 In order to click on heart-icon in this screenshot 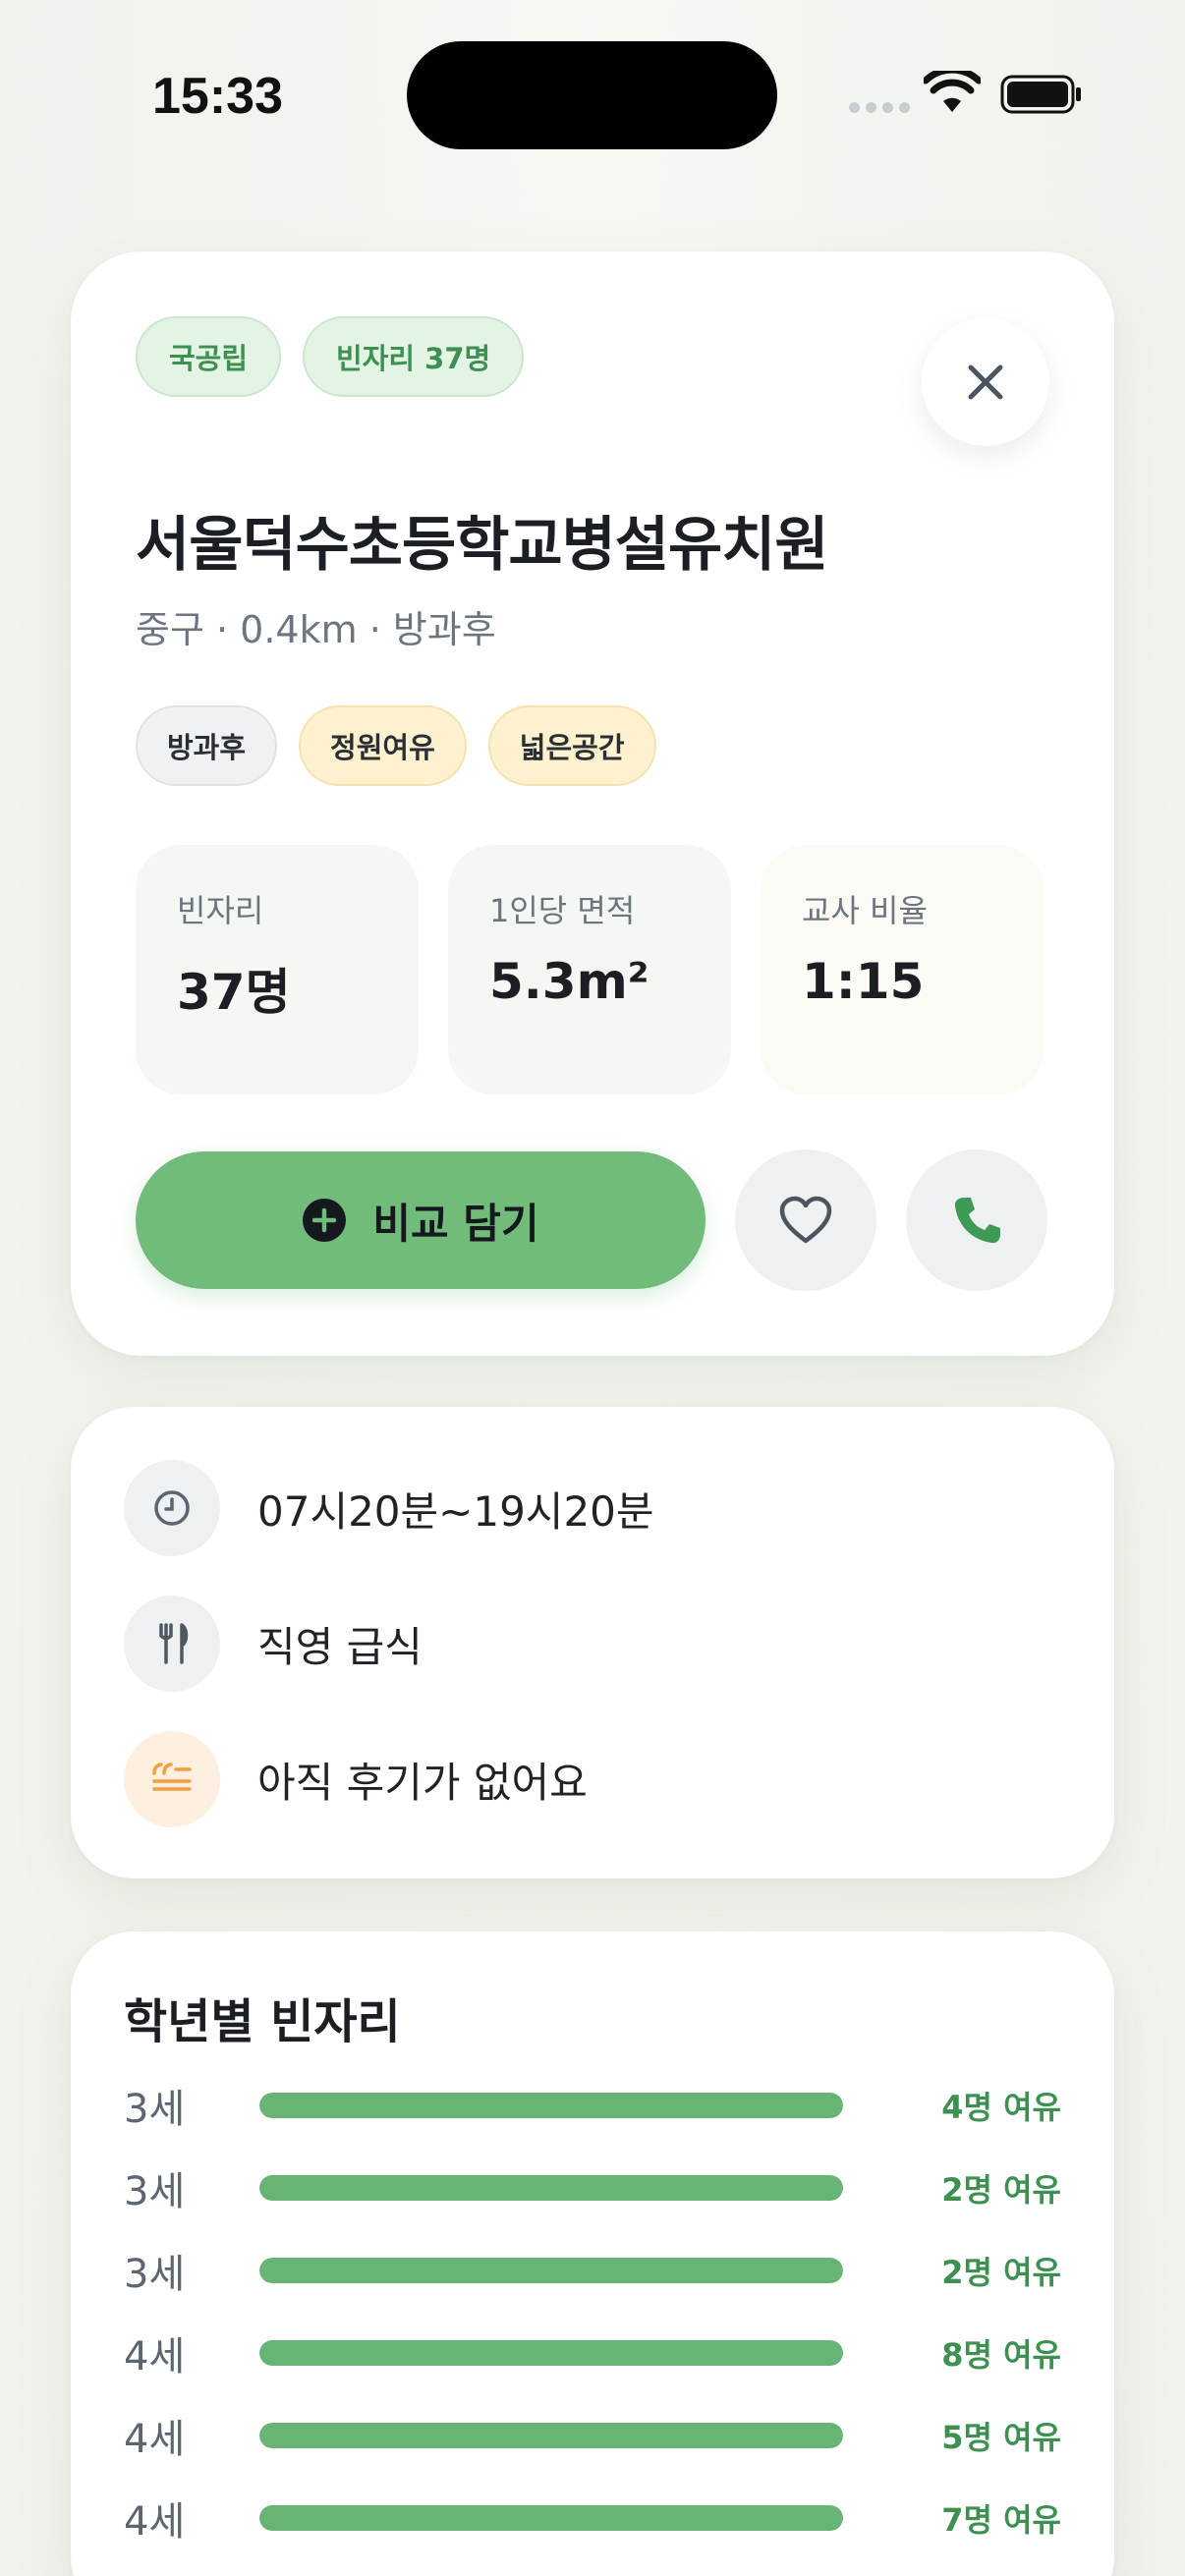, I will do `click(806, 1220)`.